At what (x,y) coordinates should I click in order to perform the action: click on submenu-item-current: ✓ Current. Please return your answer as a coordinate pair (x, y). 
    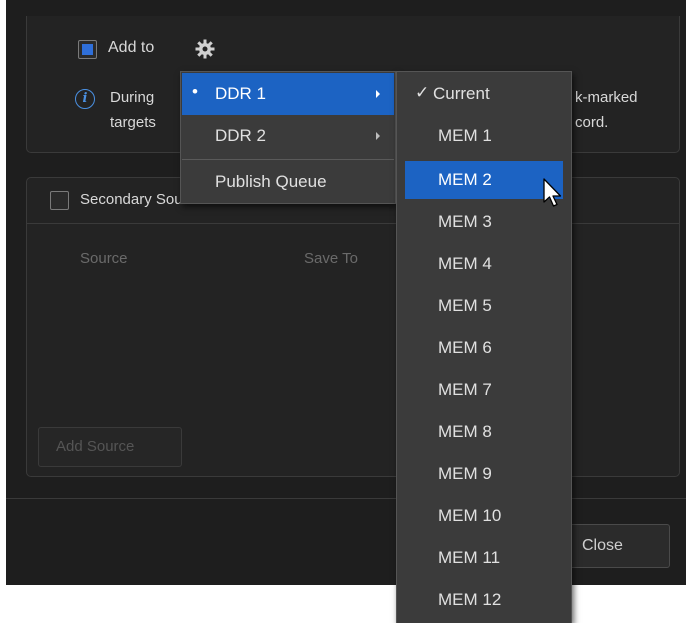
    Looking at the image, I should click on (484, 94).